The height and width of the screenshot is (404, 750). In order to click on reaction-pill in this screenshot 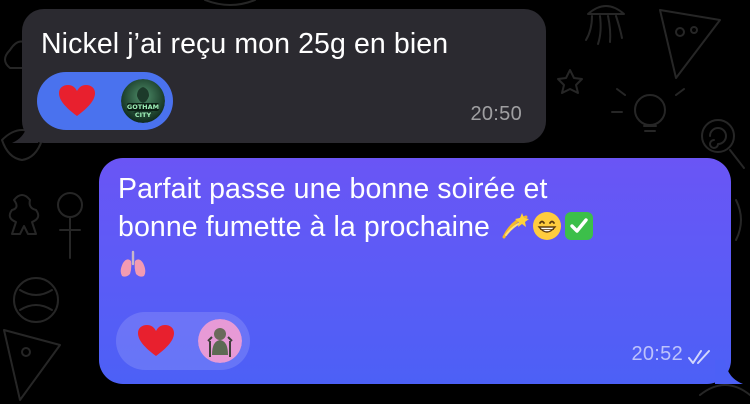, I will do `click(183, 341)`.